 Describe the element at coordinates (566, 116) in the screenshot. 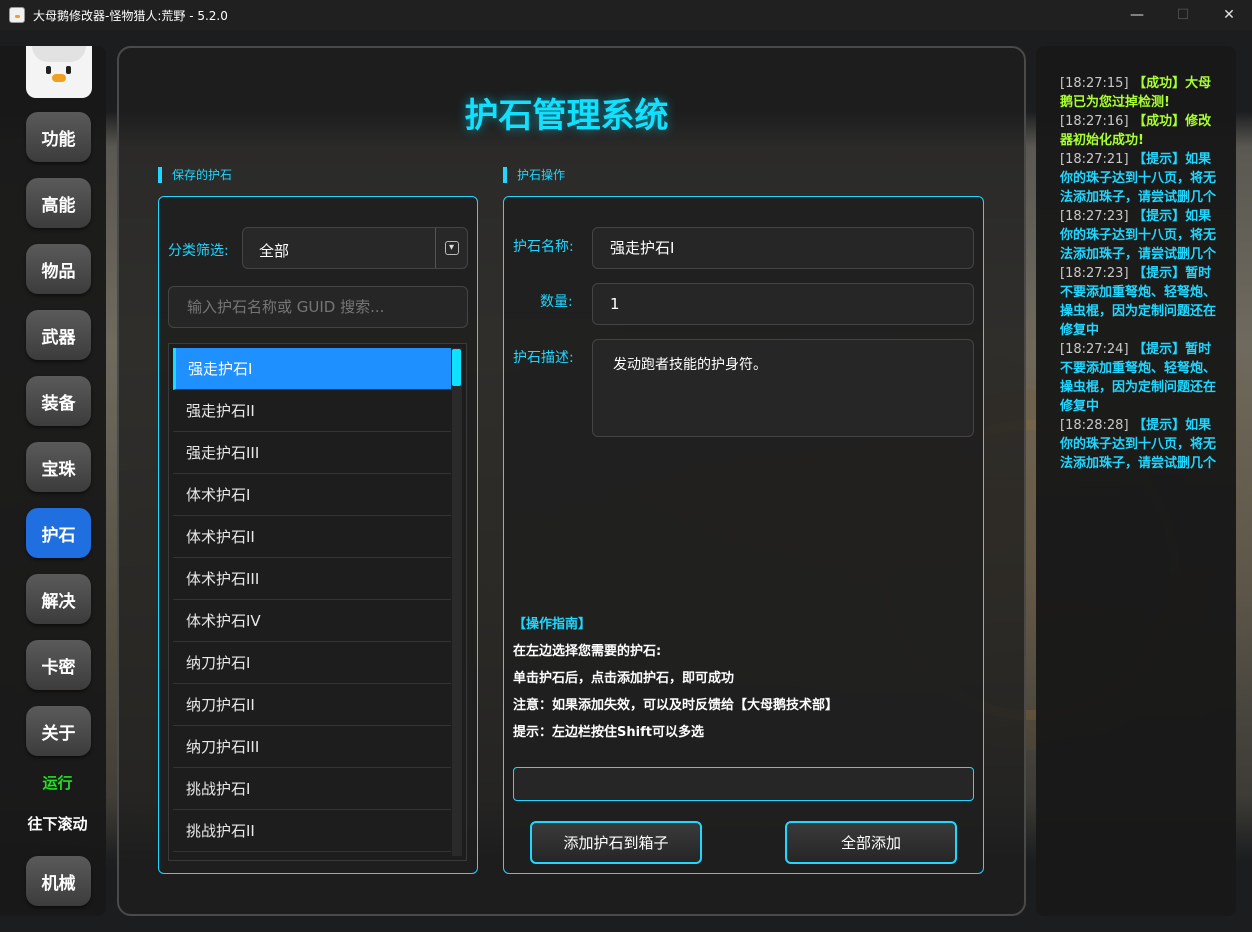

I see `page-title: 护石管理系统` at that location.